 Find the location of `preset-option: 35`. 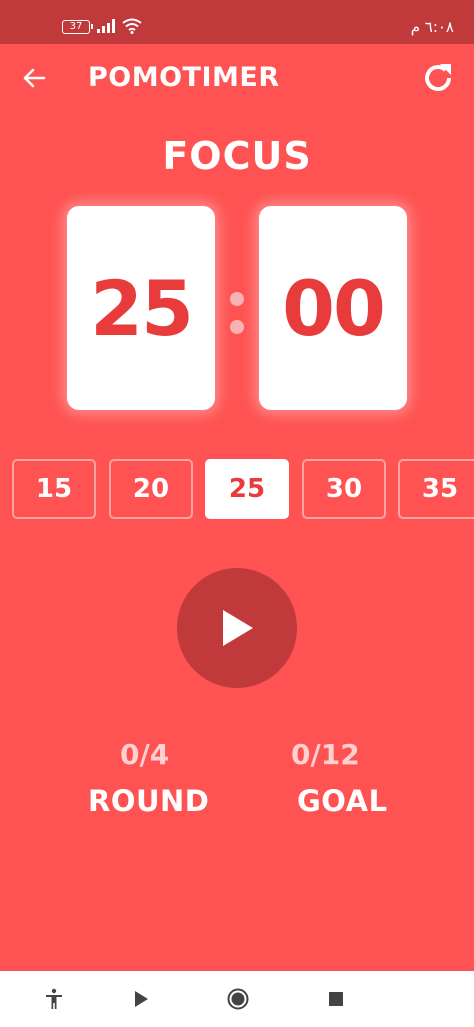

preset-option: 35 is located at coordinates (436, 489).